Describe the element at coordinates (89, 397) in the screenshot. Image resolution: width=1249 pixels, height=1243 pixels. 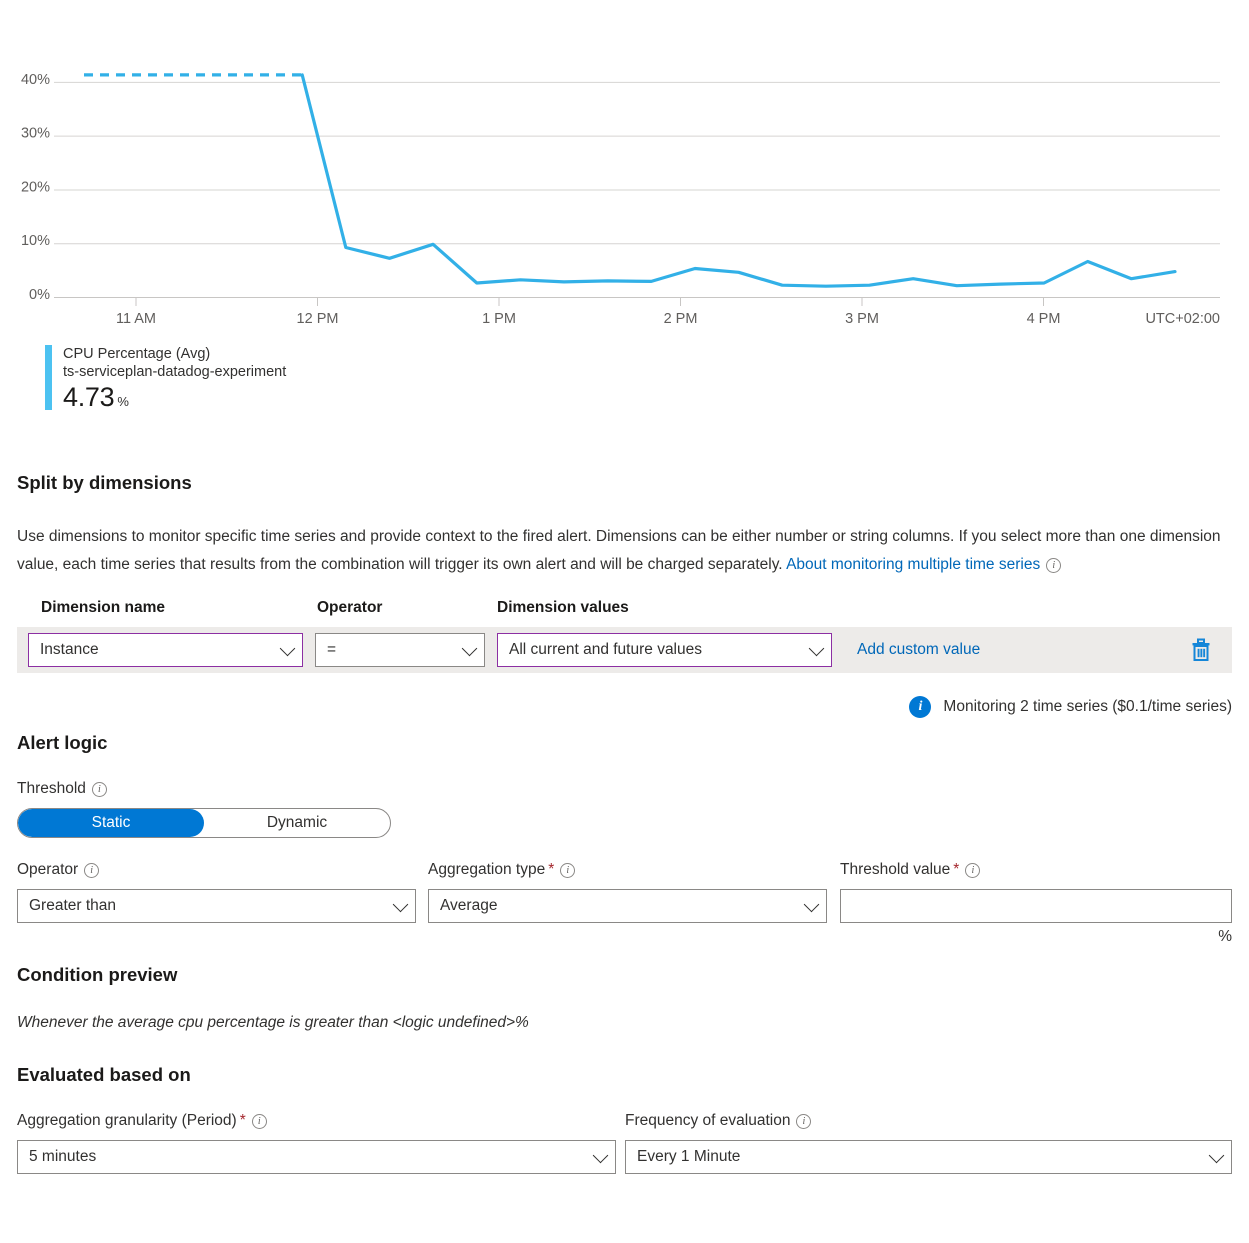
I see `legend-latest-value: 4.73` at that location.